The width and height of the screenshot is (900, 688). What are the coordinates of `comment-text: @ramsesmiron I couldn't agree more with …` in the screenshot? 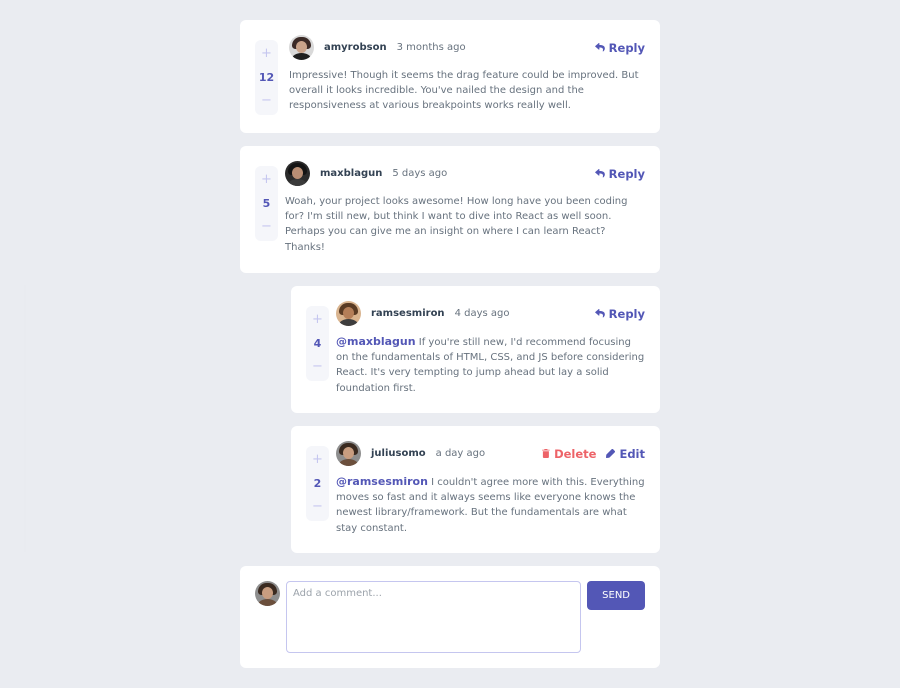 It's located at (490, 505).